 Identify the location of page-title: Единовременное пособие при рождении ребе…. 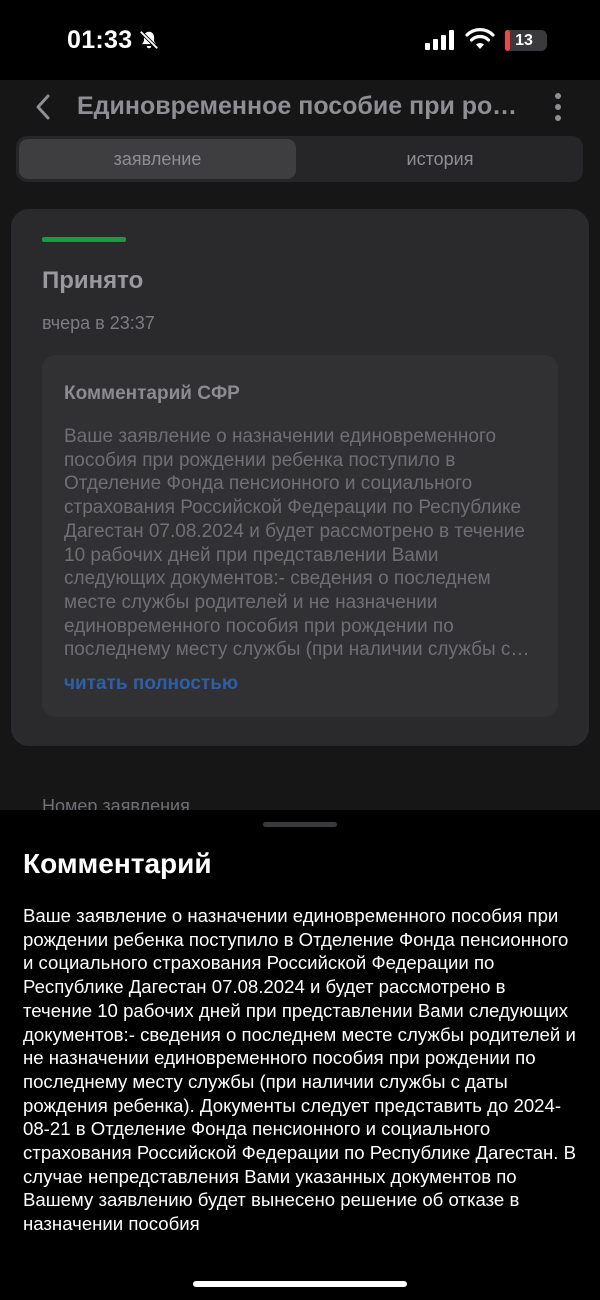
(299, 106).